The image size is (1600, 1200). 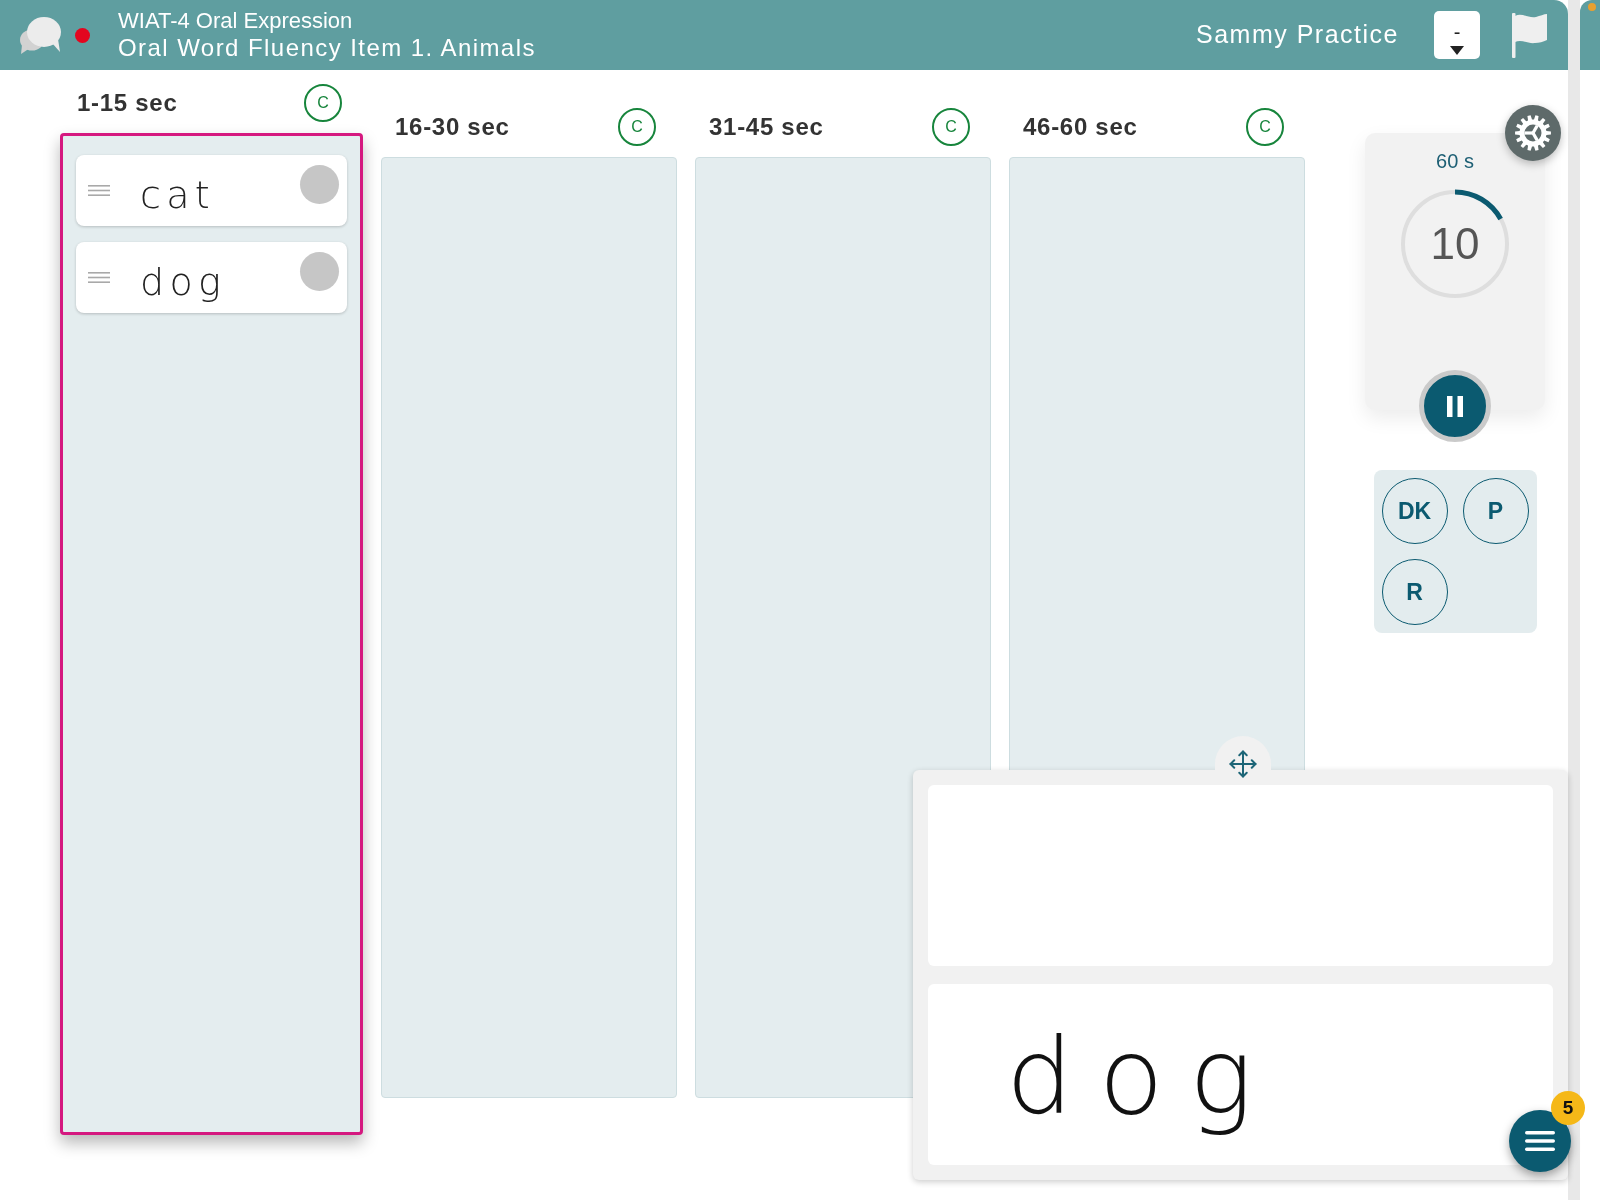 I want to click on flag-button, so click(x=1530, y=35).